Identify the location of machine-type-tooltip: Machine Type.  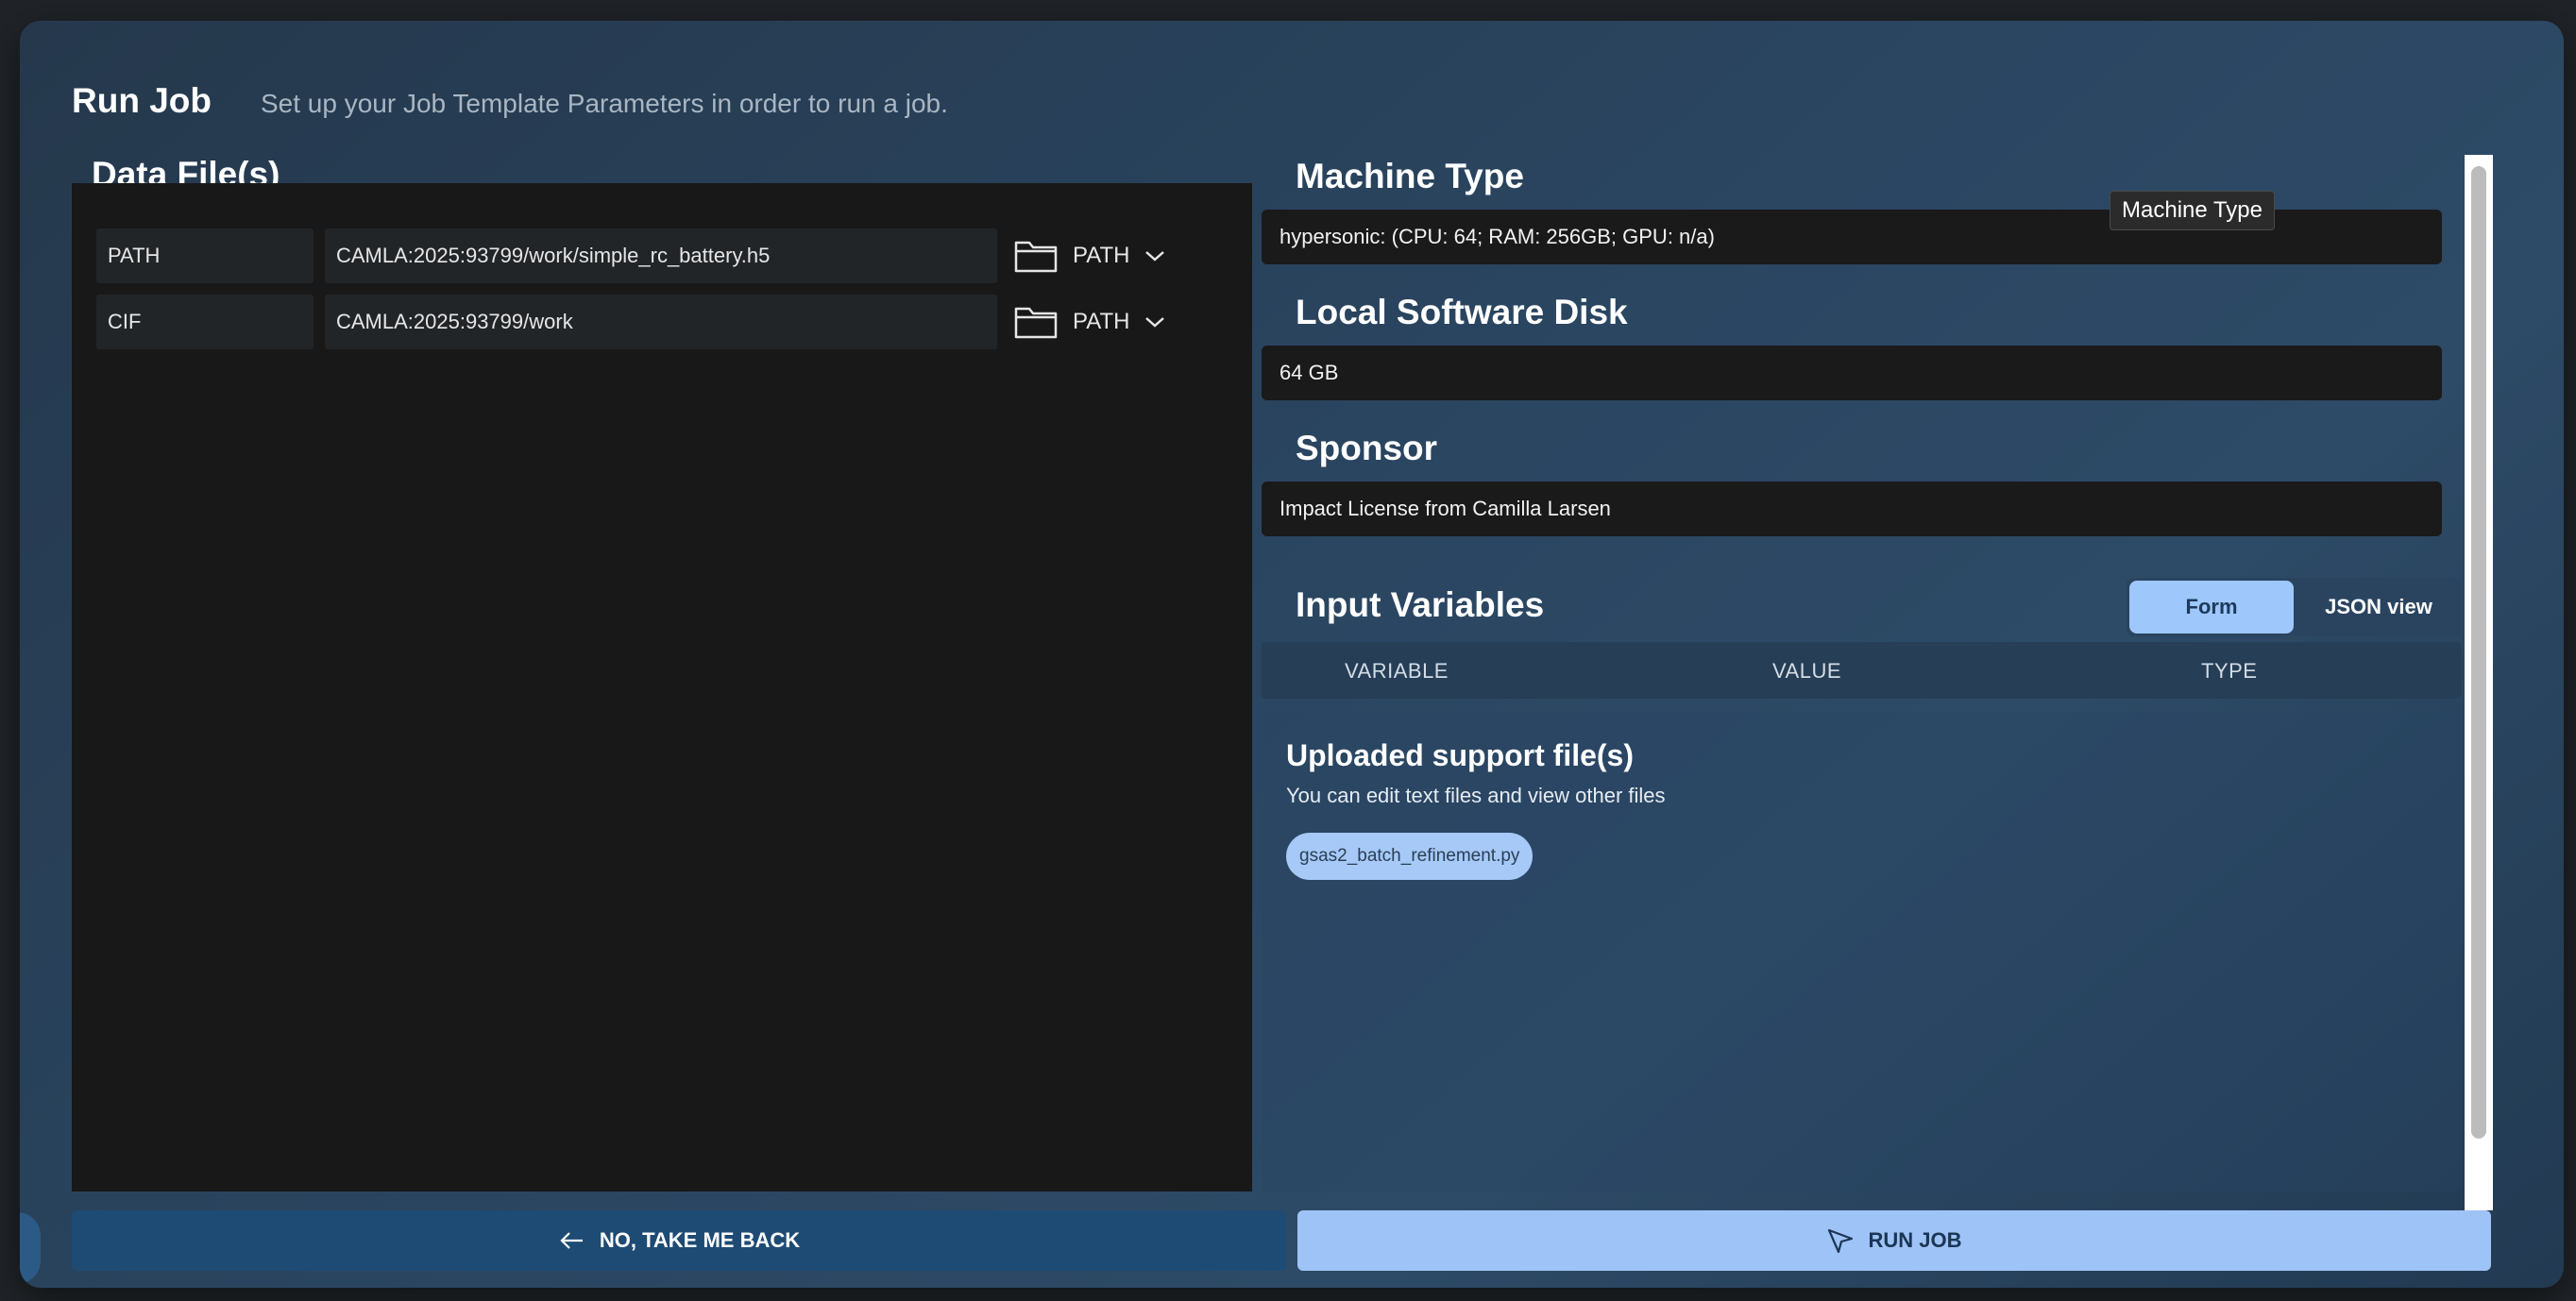
(2192, 210).